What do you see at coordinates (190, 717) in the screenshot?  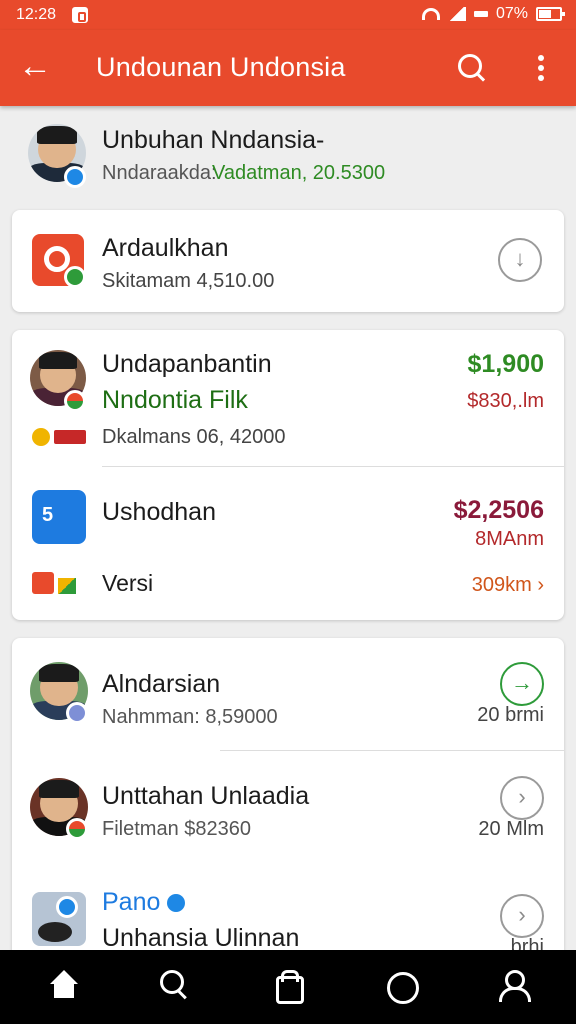 I see `item-subtitle: Nahmman: 8,59000` at bounding box center [190, 717].